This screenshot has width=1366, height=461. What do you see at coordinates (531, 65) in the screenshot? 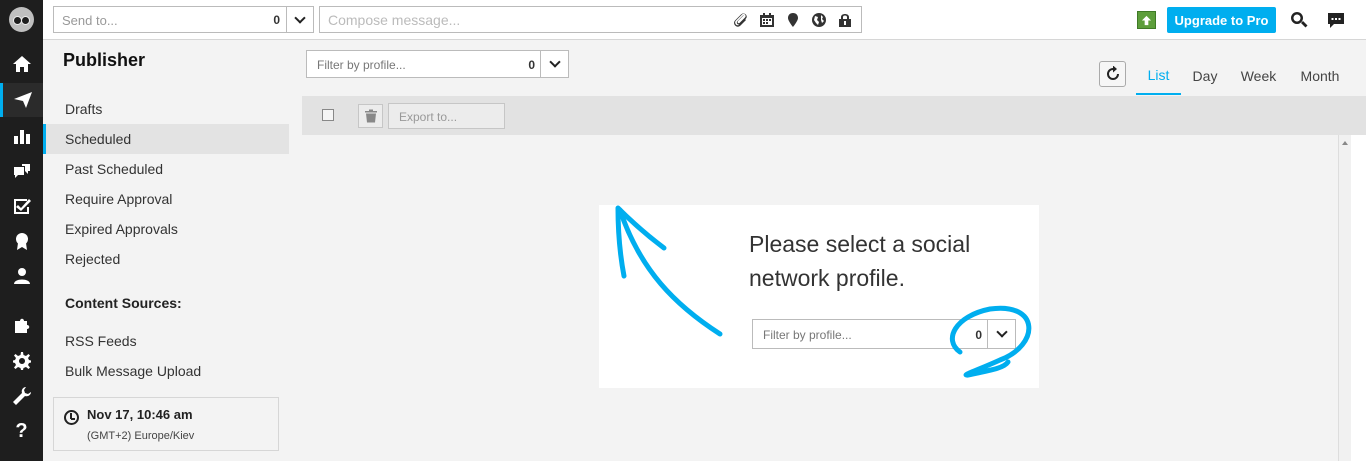
I see `filter-count: 0` at bounding box center [531, 65].